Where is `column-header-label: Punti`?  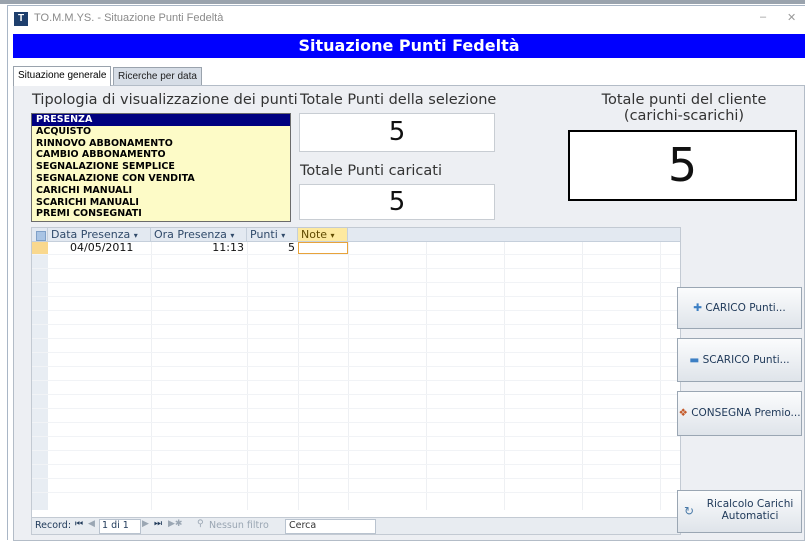 column-header-label: Punti is located at coordinates (264, 234).